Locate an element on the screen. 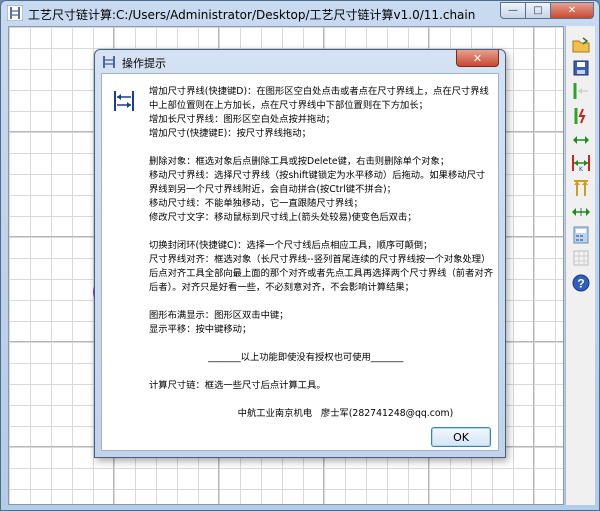 Image resolution: width=600 pixels, height=511 pixels. grid-icon is located at coordinates (581, 258).